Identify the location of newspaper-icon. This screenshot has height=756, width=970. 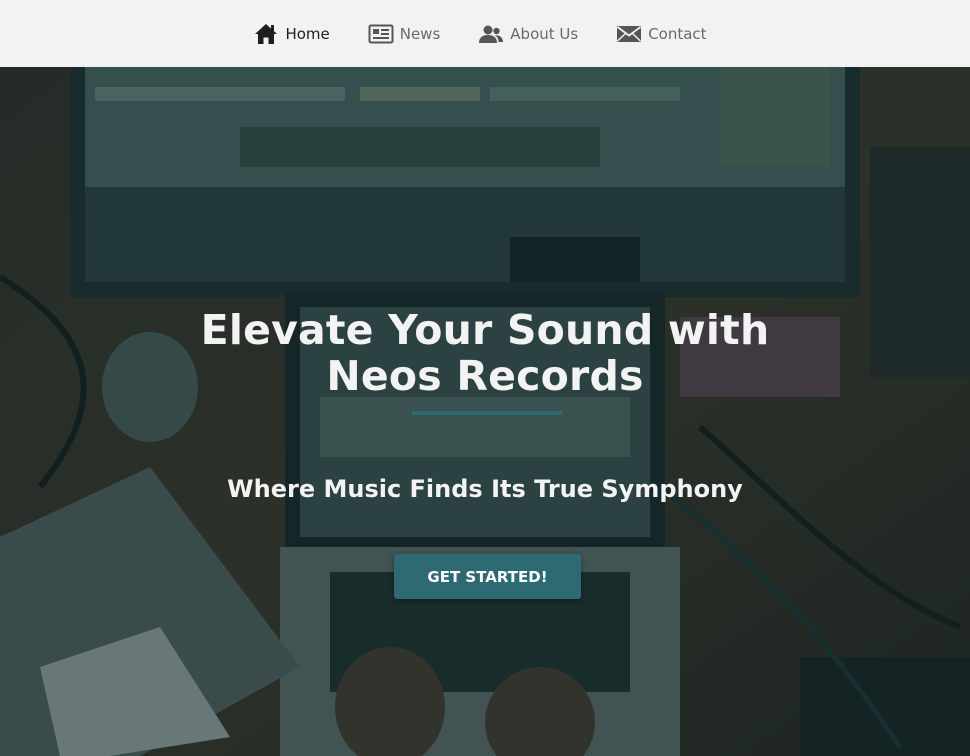
(381, 34).